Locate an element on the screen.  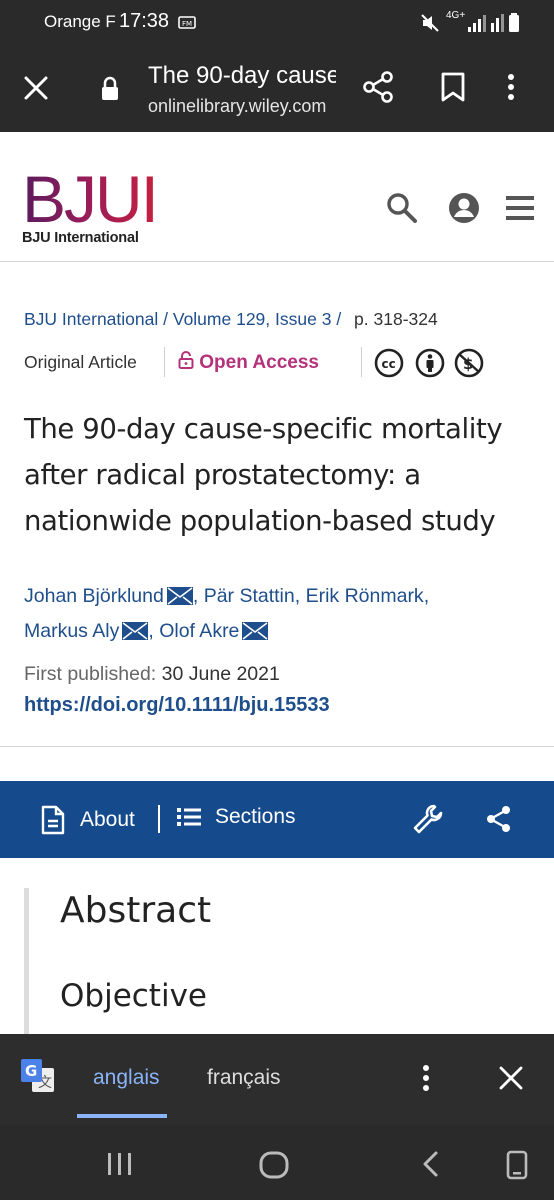
svg-text: FM is located at coordinates (187, 24).